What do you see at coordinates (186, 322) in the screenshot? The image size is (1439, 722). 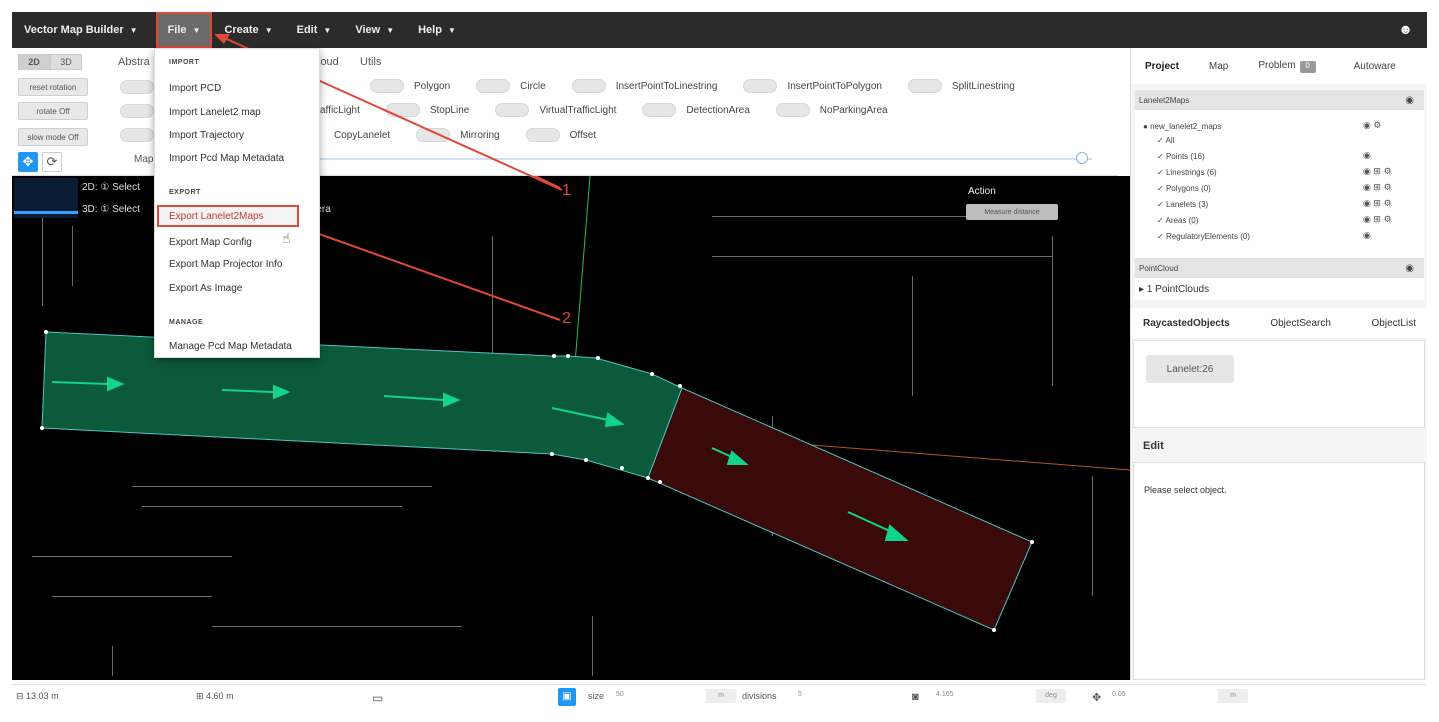 I see `manage-section-header: MANAGE` at bounding box center [186, 322].